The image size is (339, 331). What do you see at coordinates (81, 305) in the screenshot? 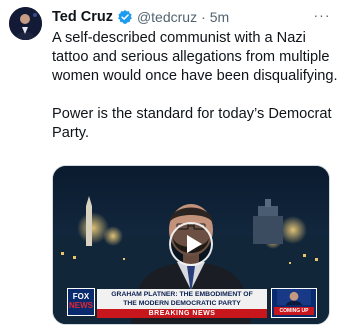
I see `logo-line-2: NEWS` at bounding box center [81, 305].